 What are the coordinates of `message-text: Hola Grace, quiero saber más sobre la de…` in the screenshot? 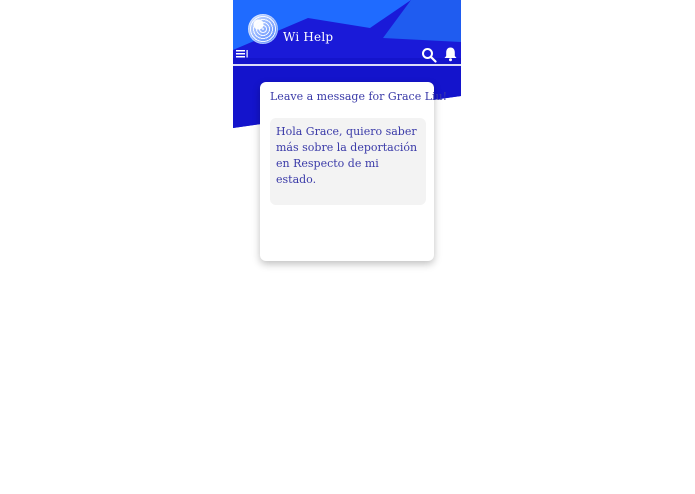 It's located at (347, 155).